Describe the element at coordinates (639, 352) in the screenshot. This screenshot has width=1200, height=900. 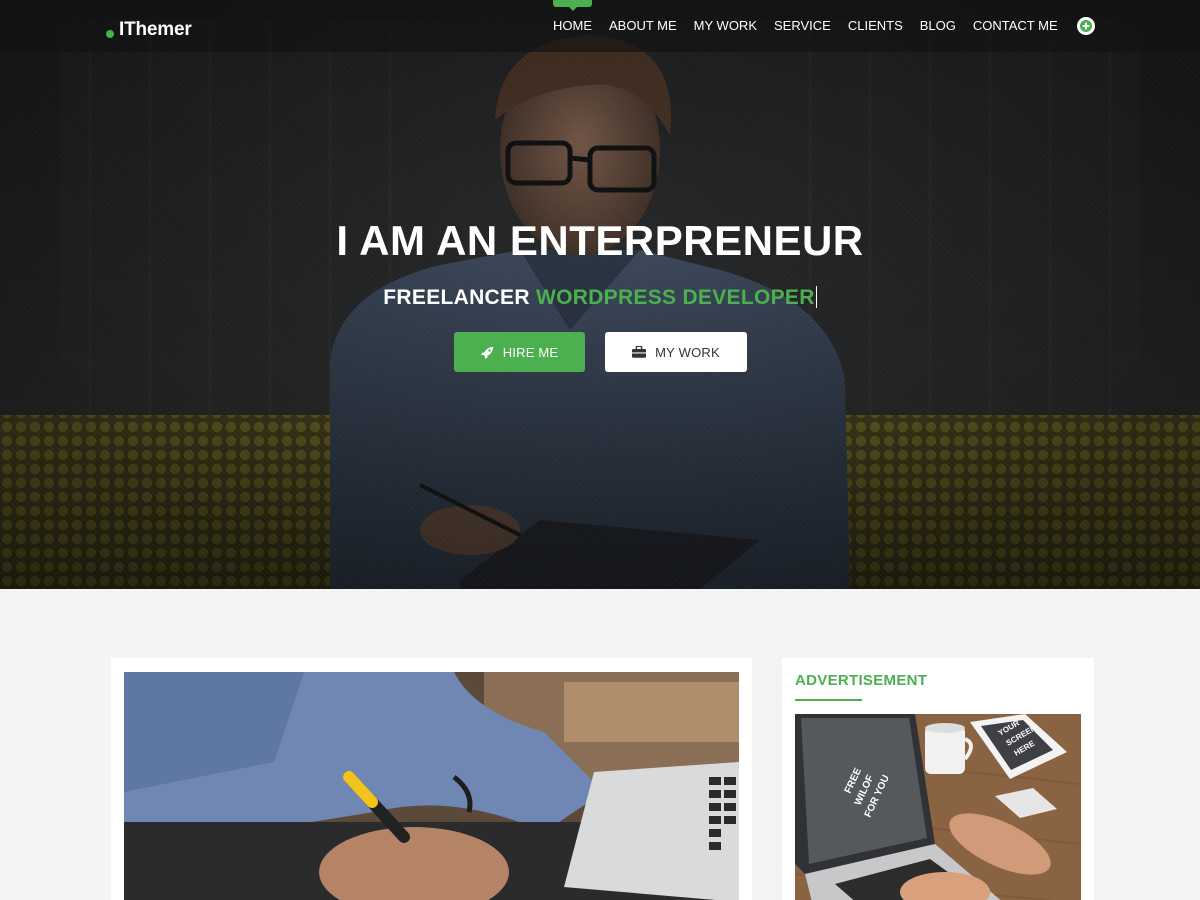
I see `briefcase-icon` at that location.